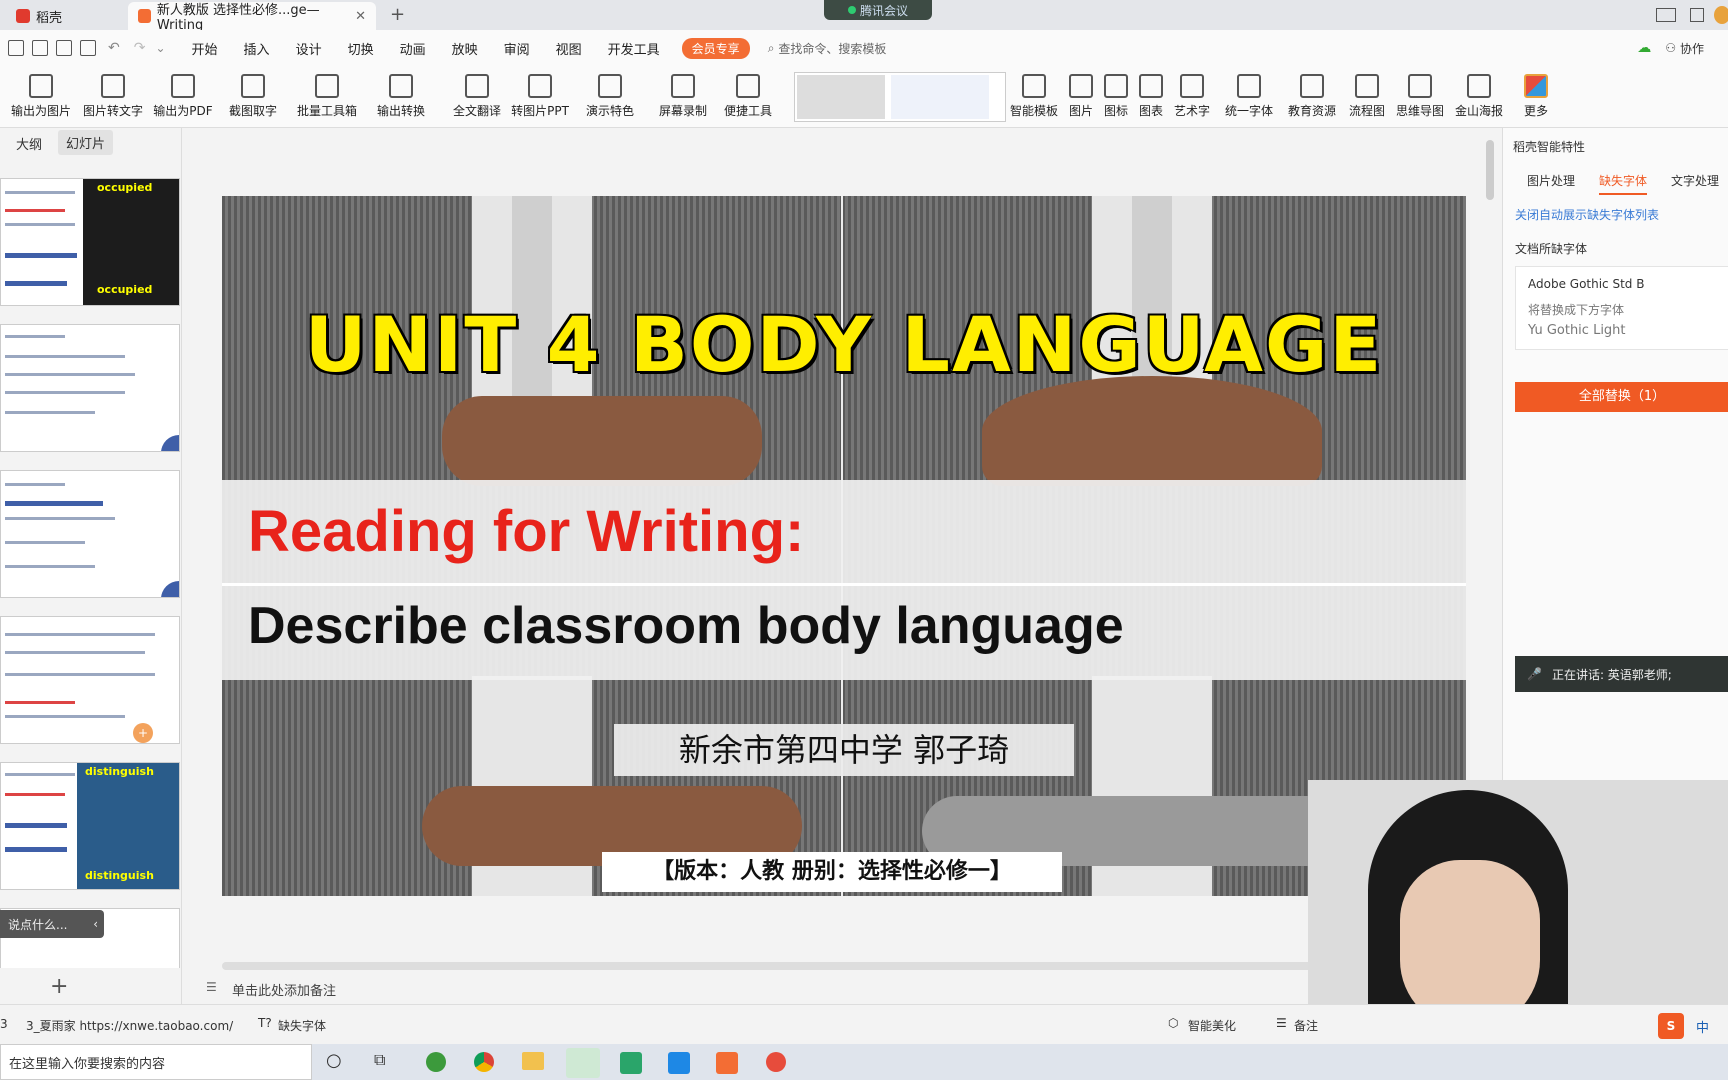 Image resolution: width=1728 pixels, height=1080 pixels. Describe the element at coordinates (1536, 97) in the screenshot. I see `more-button: 更多` at that location.